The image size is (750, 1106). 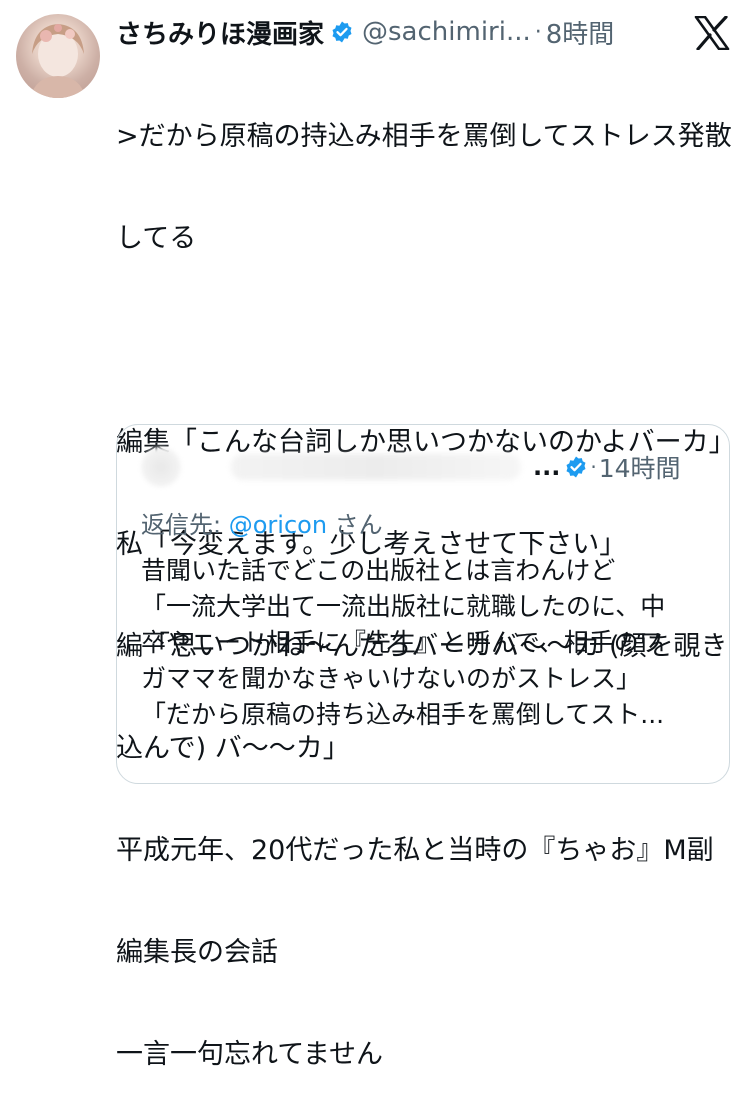 I want to click on quoted-tweet-line: ガママを聞かなきゃいけないのがストレス」, so click(x=391, y=678).